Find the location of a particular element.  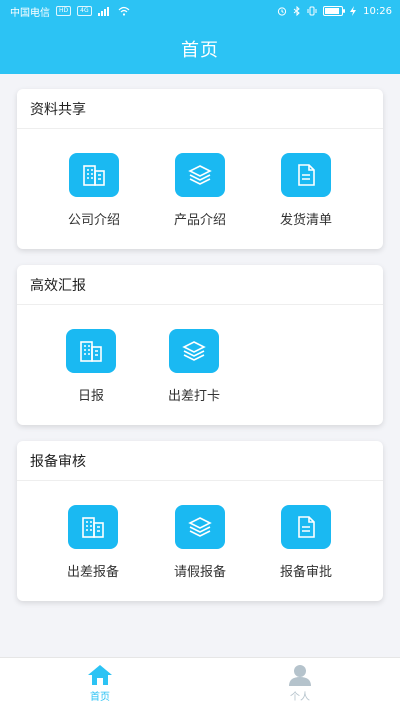

filing-approval-button: 报备审批 is located at coordinates (306, 542).